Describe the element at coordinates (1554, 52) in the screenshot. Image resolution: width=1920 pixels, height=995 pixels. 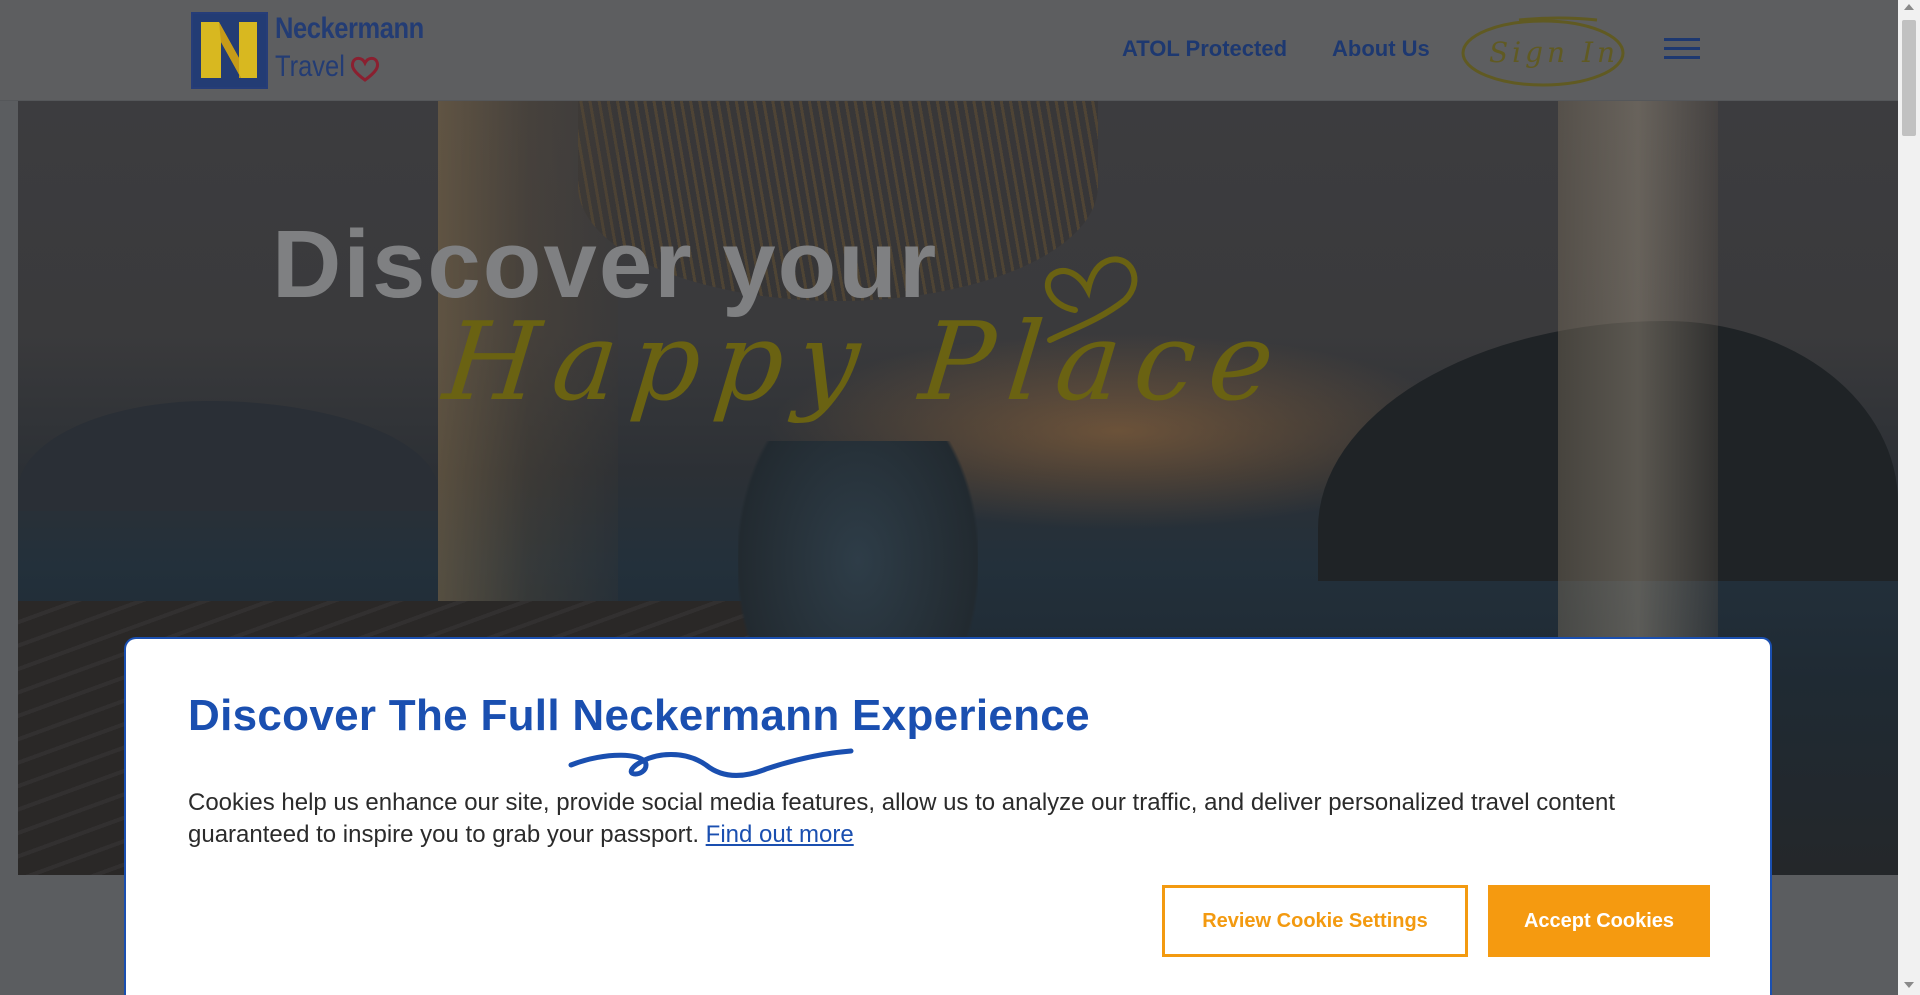
I see `sign-in-label: Sign In` at that location.